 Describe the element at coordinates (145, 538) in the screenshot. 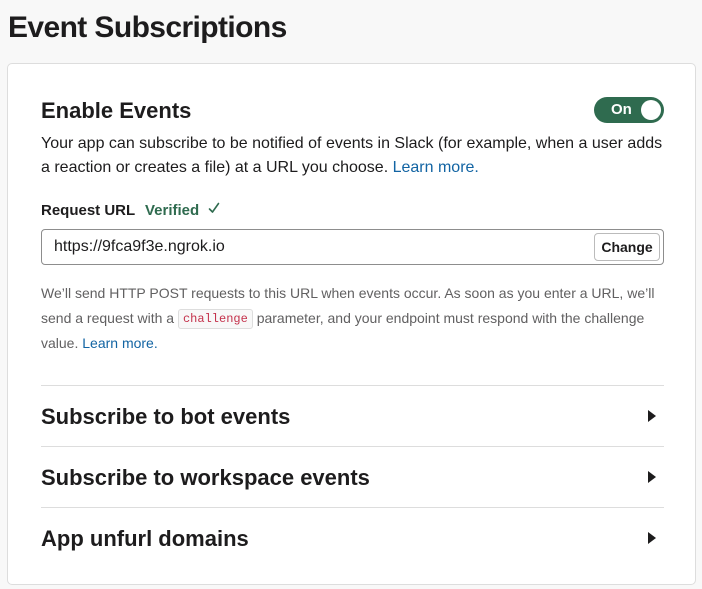

I see `section-label: App unfurl domains` at that location.